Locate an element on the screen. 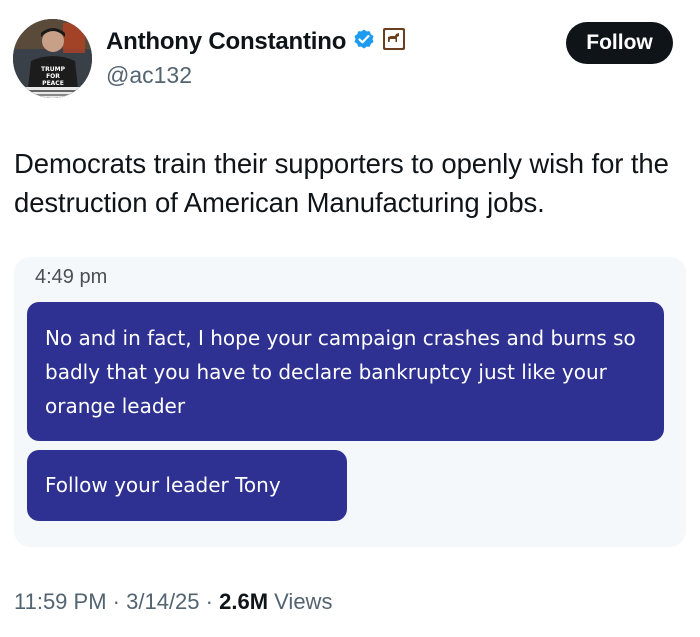 The width and height of the screenshot is (700, 637). author-name-row: Anthony Constantino is located at coordinates (256, 41).